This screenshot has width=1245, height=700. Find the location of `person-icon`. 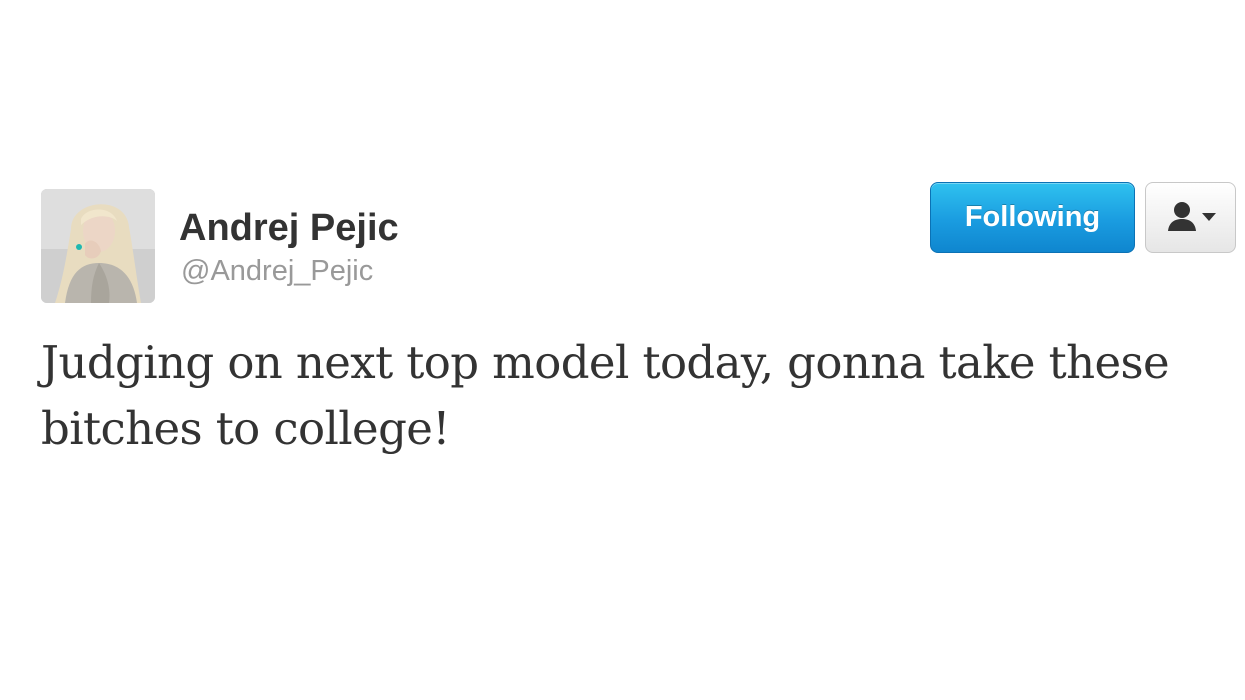

person-icon is located at coordinates (1182, 216).